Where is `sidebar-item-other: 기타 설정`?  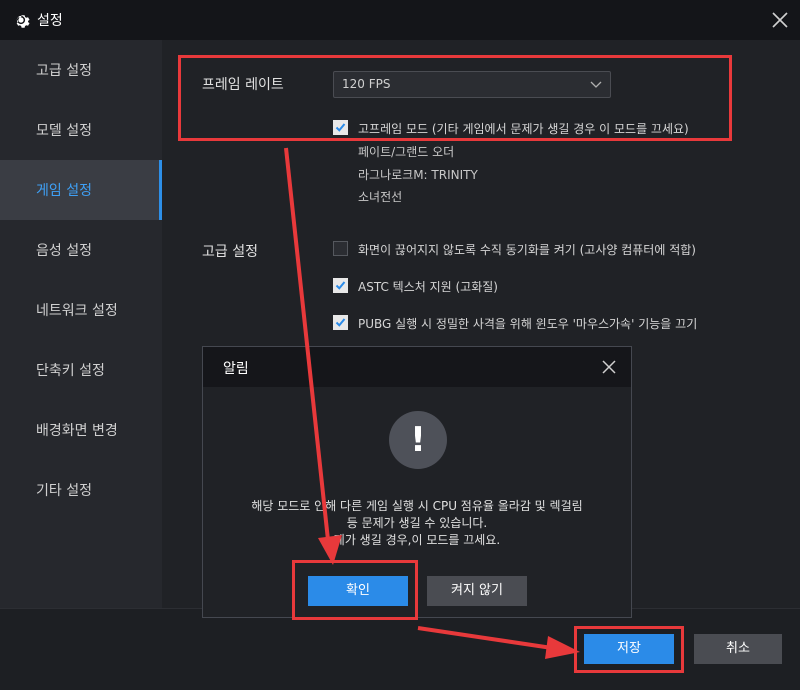
sidebar-item-other: 기타 설정 is located at coordinates (81, 490).